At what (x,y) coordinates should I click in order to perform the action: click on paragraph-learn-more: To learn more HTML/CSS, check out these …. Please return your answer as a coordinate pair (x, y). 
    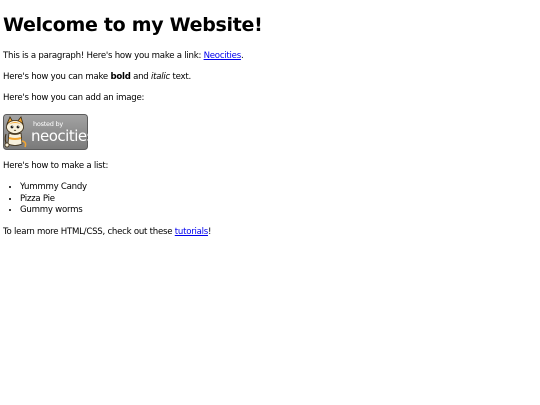
    Looking at the image, I should click on (271, 232).